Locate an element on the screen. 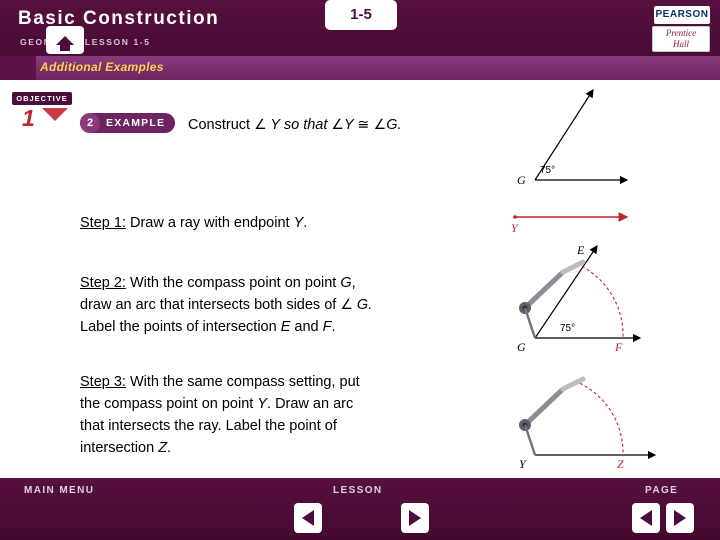 This screenshot has width=720, height=540. objective-label: OBJECTIVE is located at coordinates (42, 98).